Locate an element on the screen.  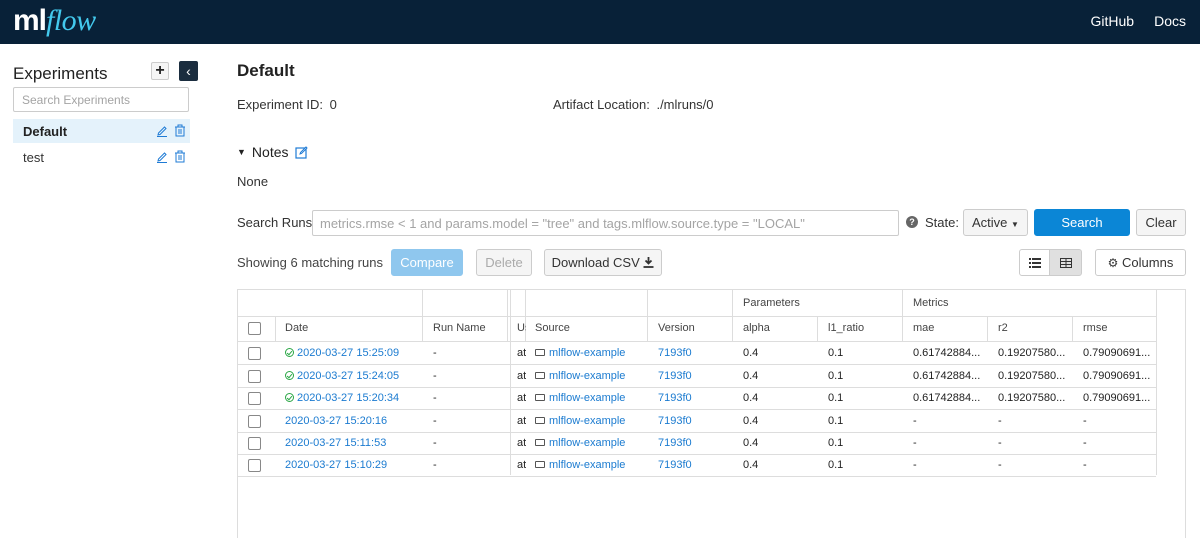
experiment-item-test: test is located at coordinates (101, 157).